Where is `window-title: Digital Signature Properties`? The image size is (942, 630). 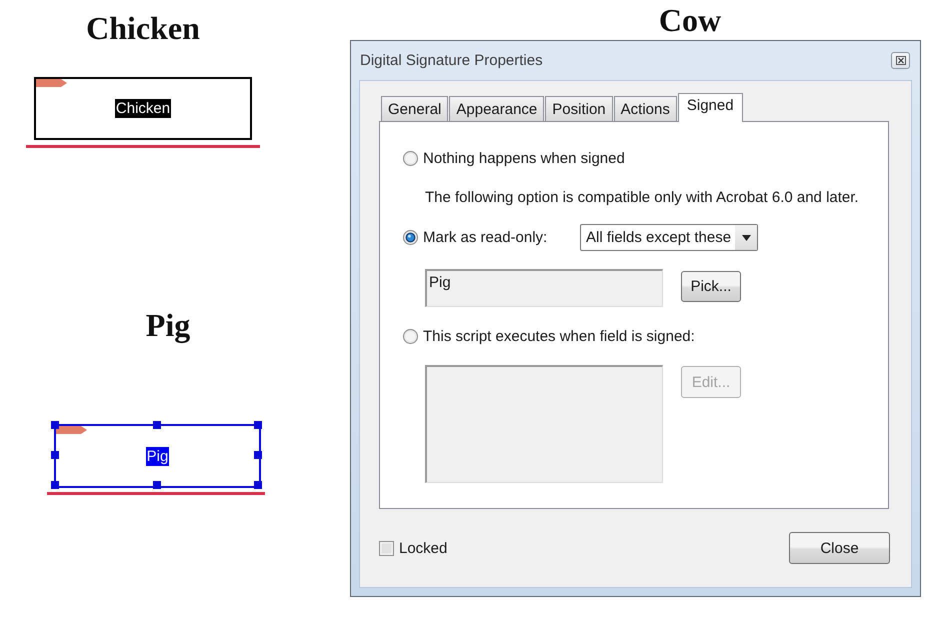
window-title: Digital Signature Properties is located at coordinates (451, 60).